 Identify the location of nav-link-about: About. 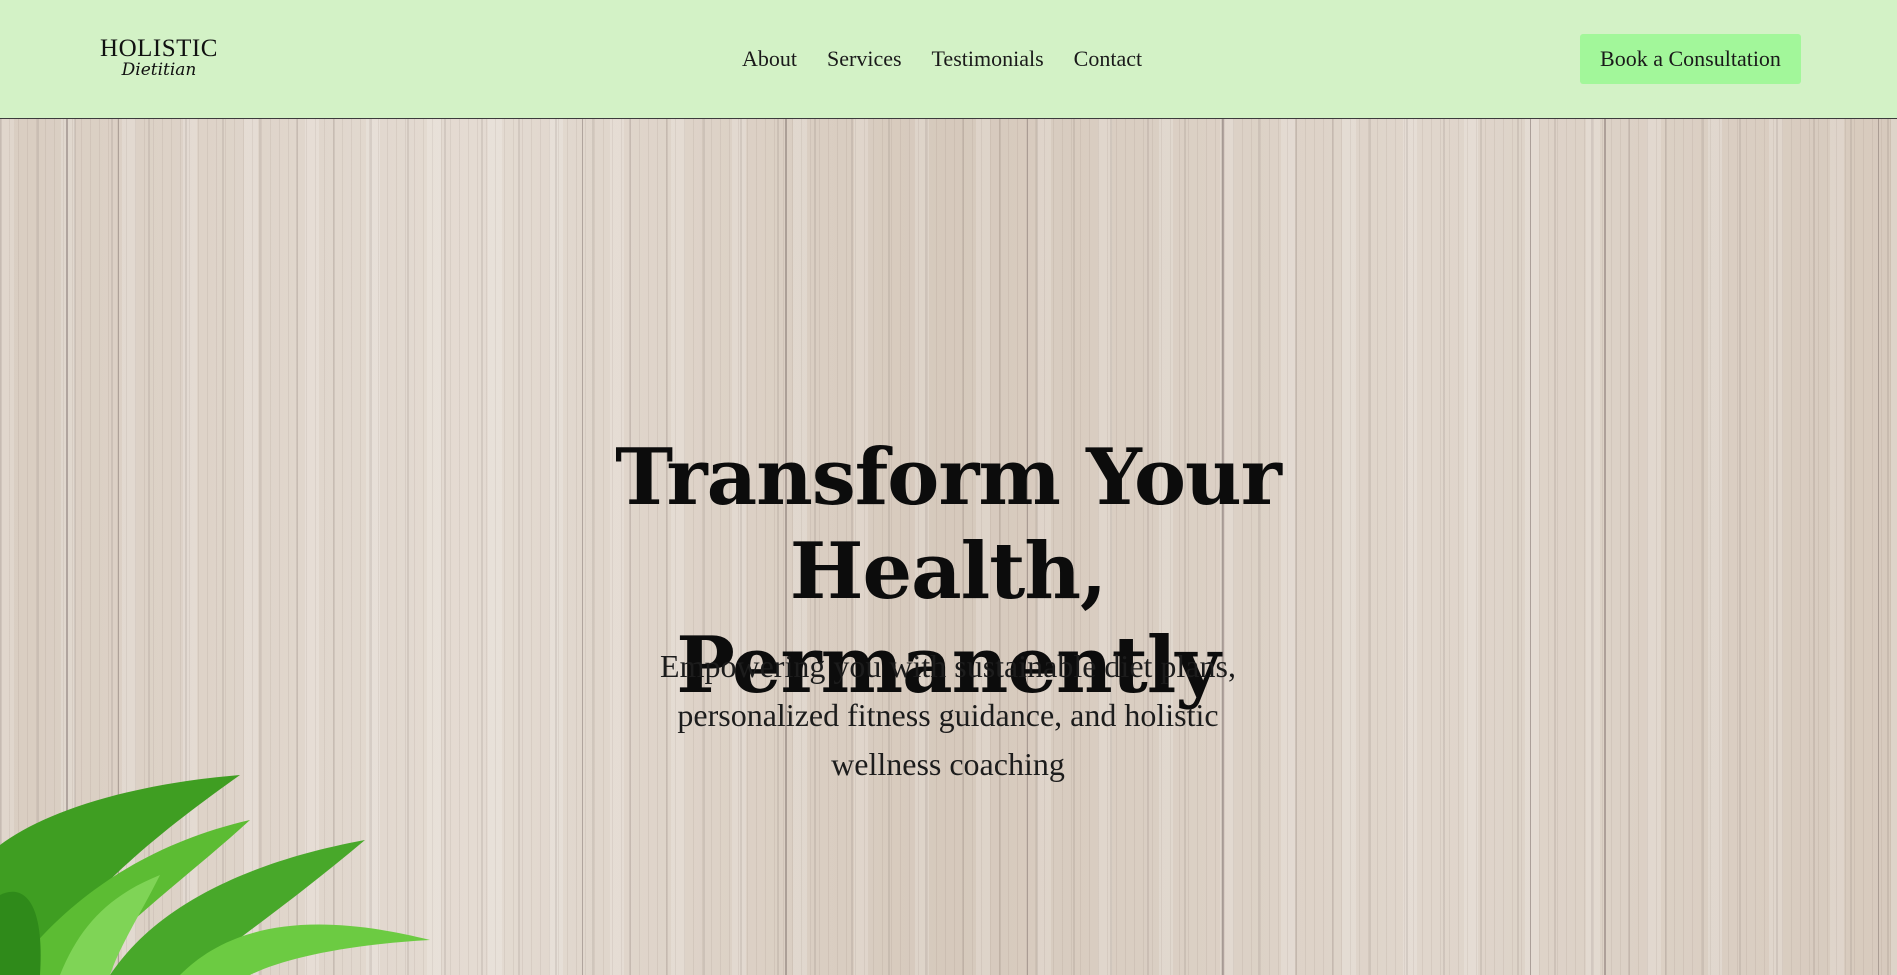
(769, 59).